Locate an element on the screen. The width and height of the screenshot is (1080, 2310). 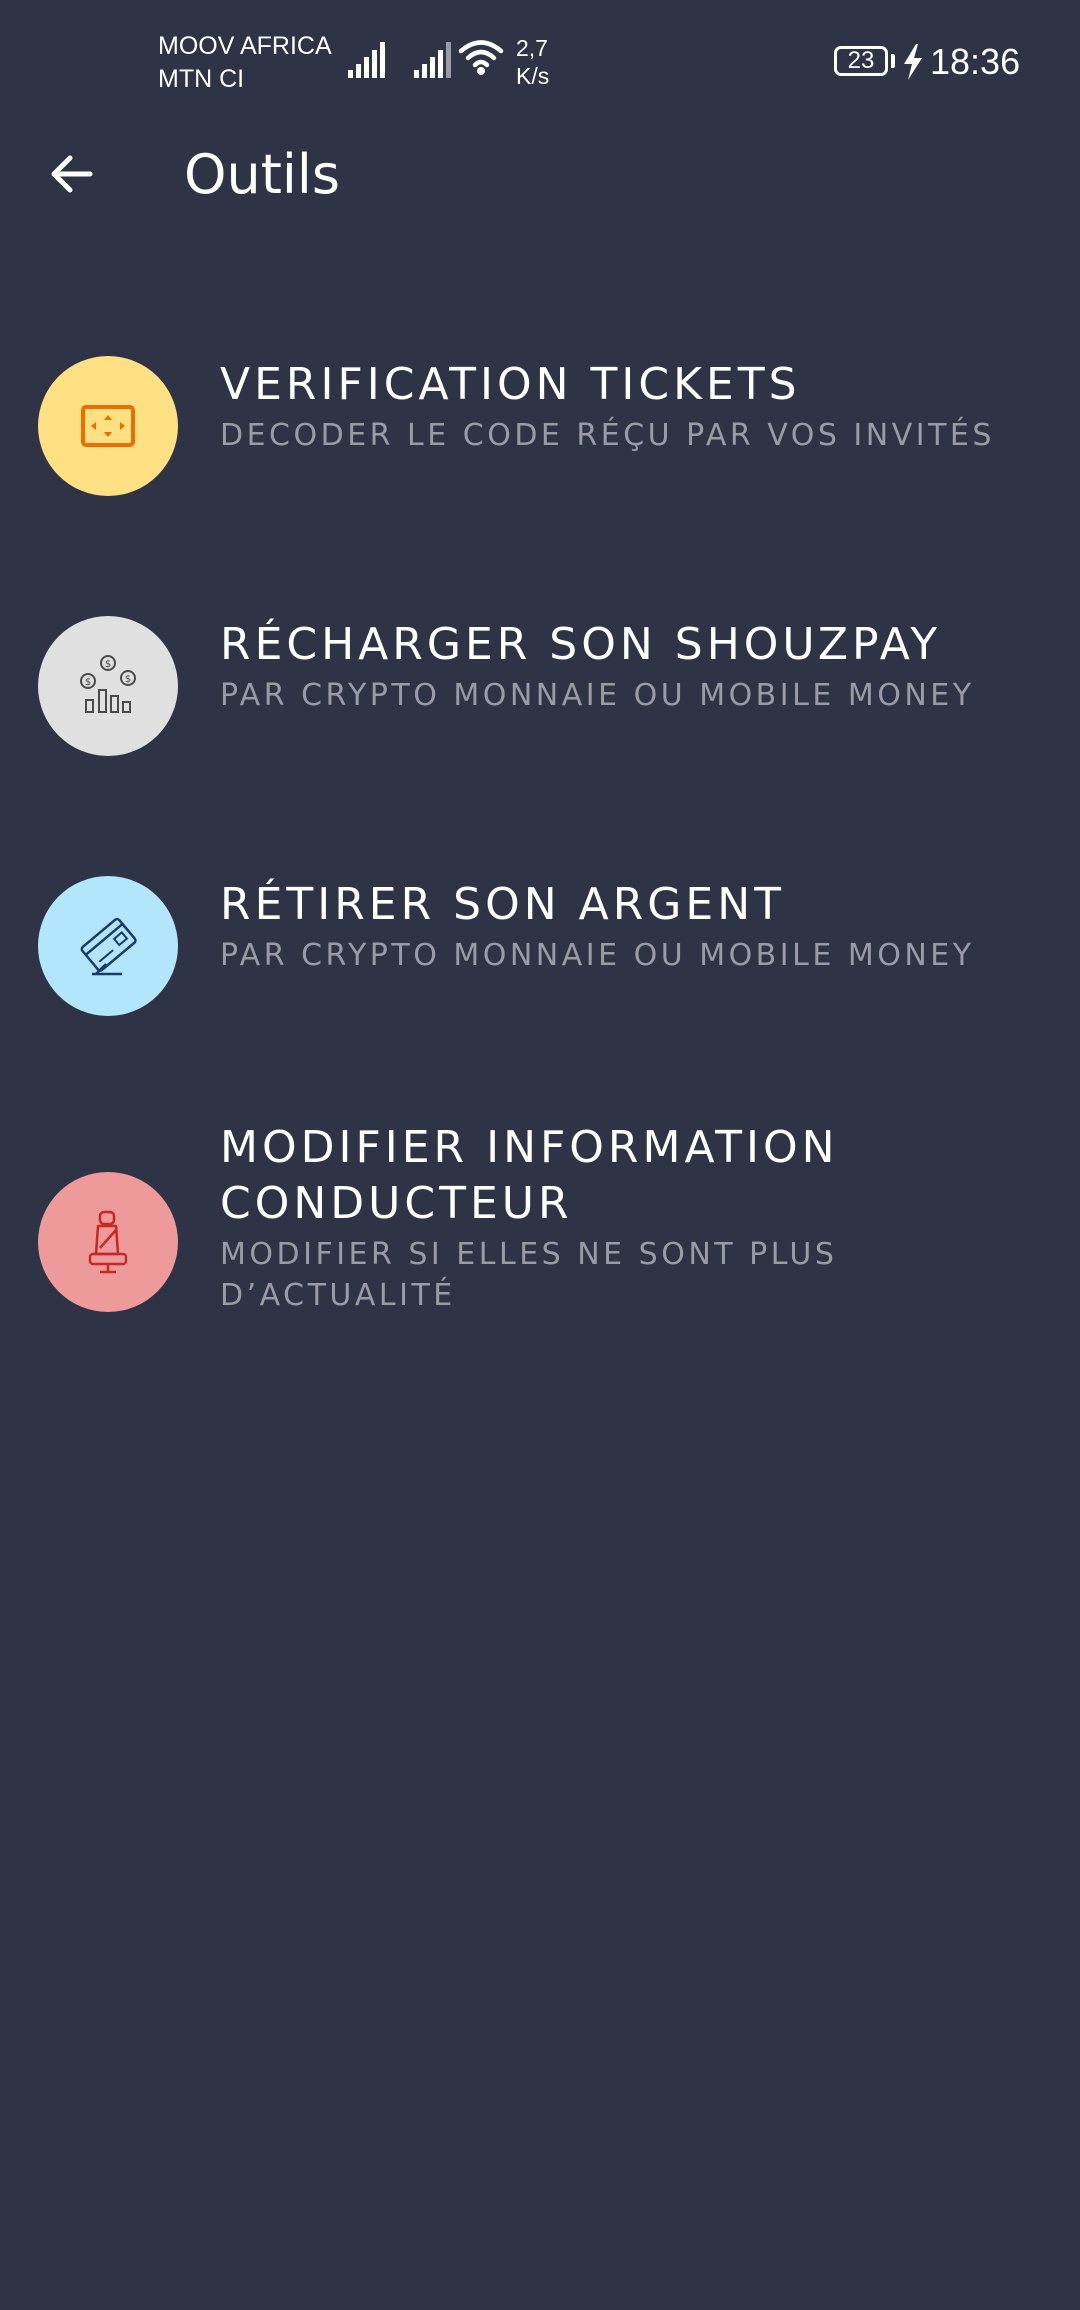
coins-chart-icon: $ $ $ is located at coordinates (108, 684).